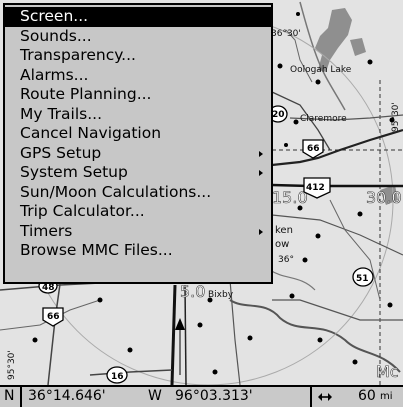  Describe the element at coordinates (67, 396) in the screenshot. I see `latitude-value: 36°14.646'` at that location.